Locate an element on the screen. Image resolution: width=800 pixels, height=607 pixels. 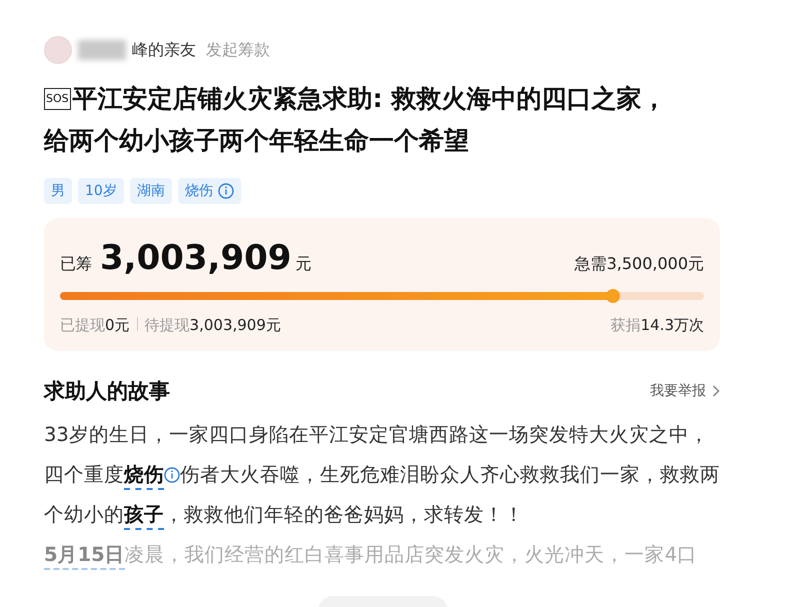
raised-amount: 3,003,909 is located at coordinates (196, 258).